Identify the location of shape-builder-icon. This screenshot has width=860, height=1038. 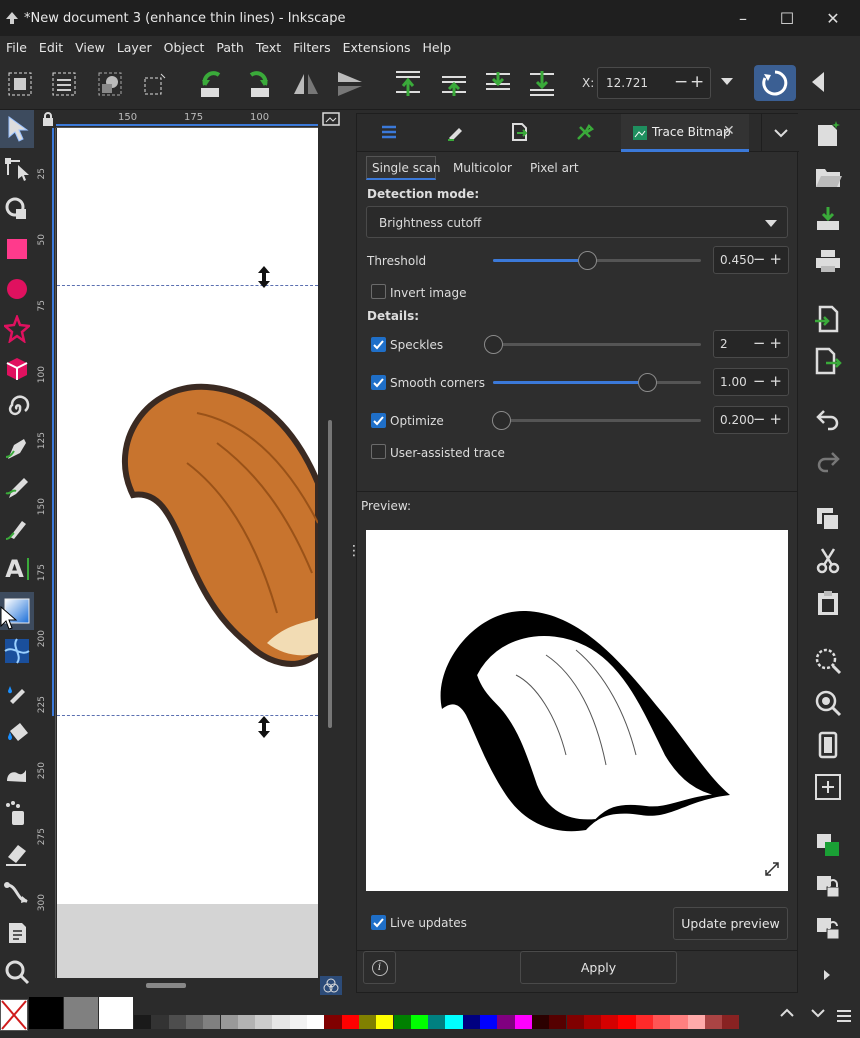
(17, 209).